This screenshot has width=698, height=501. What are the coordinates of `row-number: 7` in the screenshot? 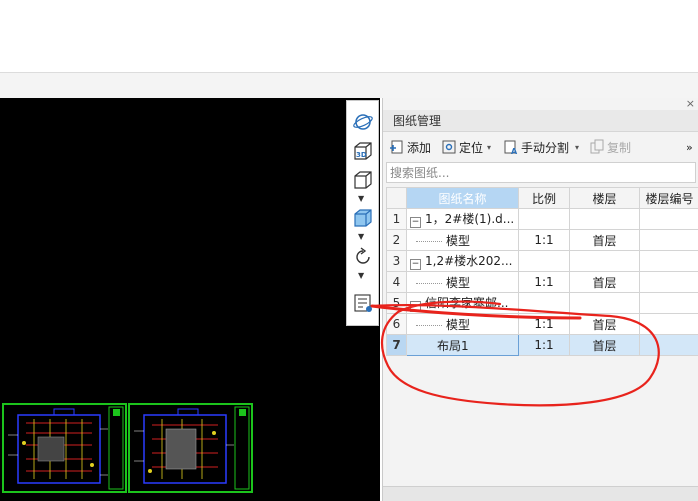 It's located at (396, 345).